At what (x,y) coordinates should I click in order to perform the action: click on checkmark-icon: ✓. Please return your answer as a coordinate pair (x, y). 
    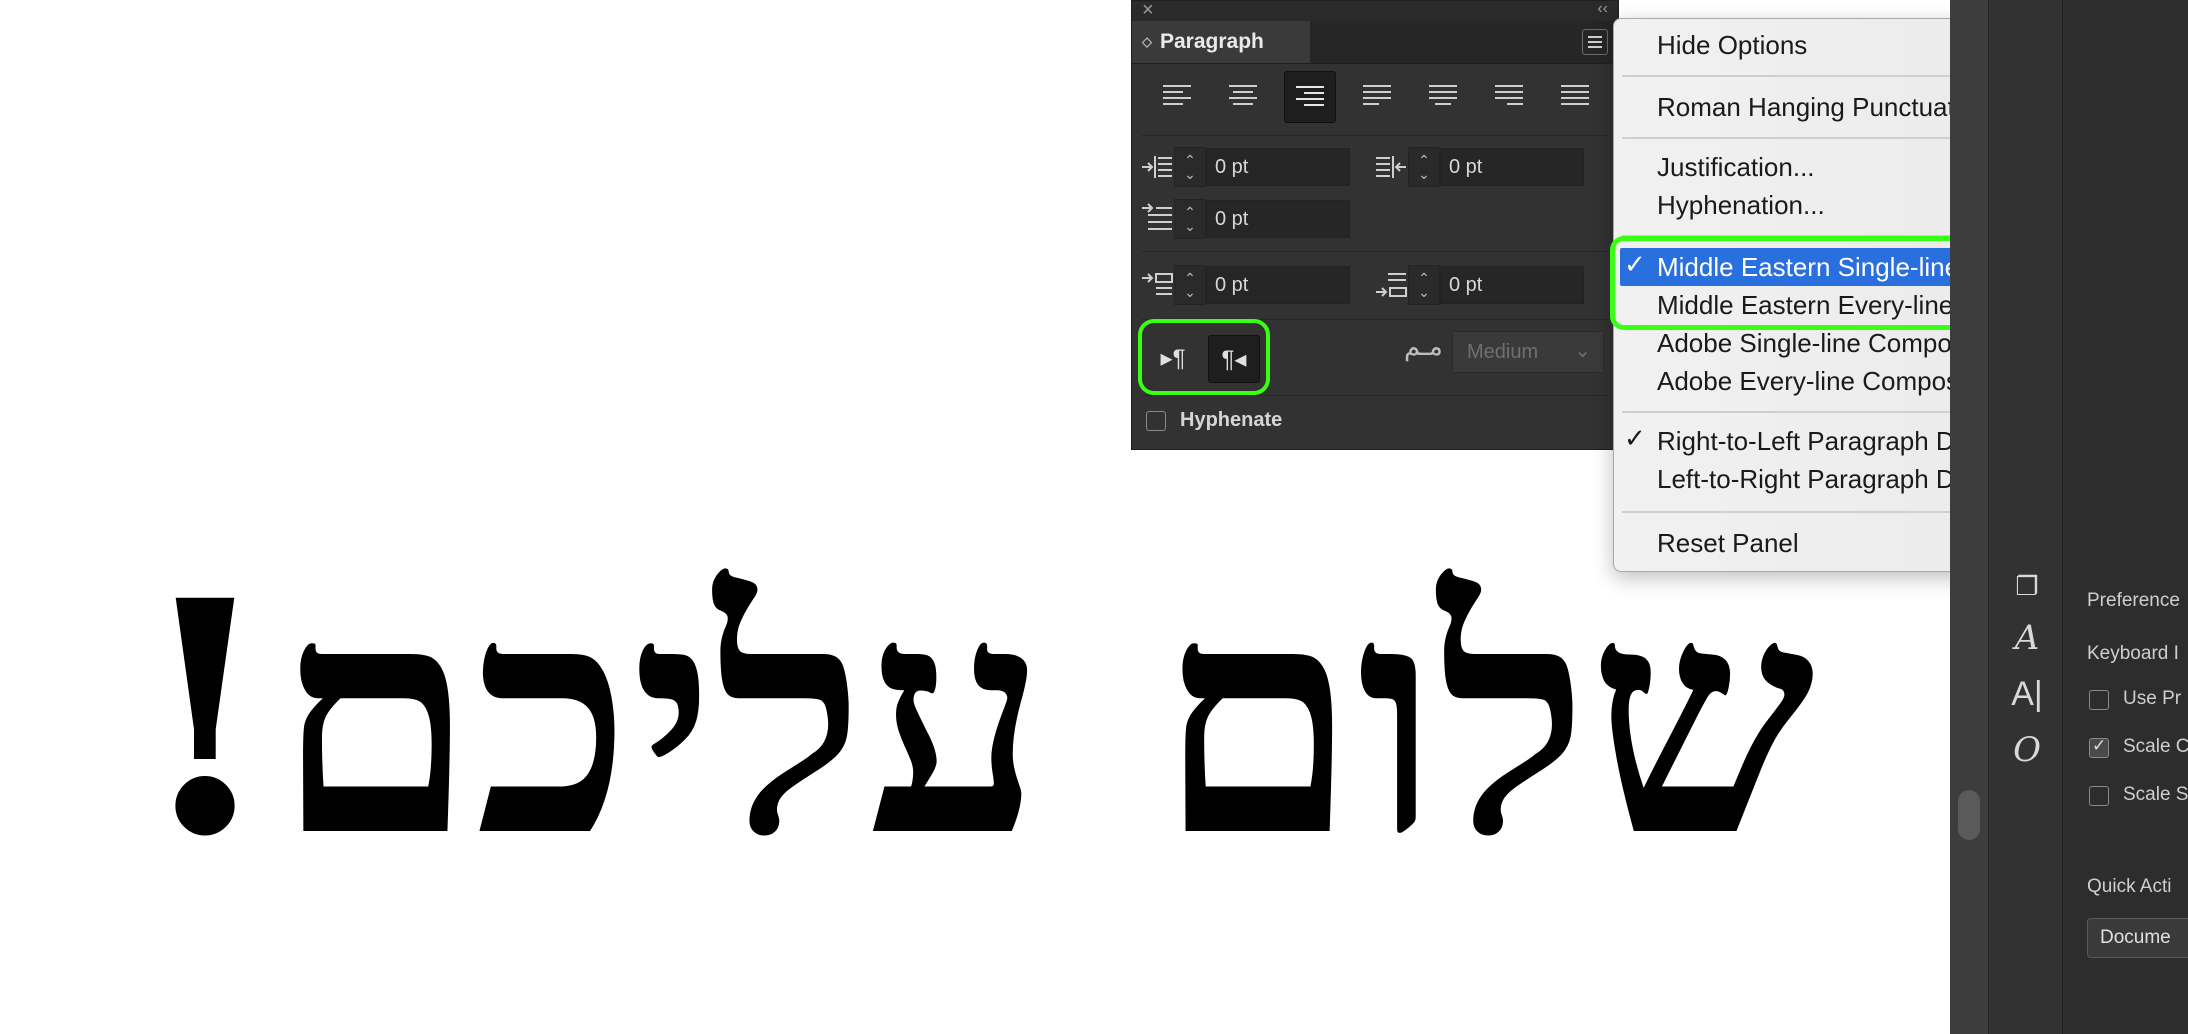
    Looking at the image, I should click on (1635, 438).